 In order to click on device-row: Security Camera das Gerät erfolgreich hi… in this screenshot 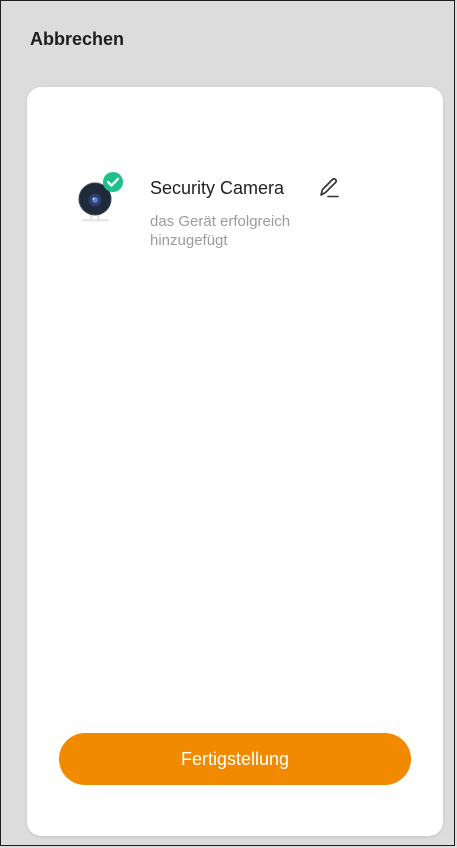, I will do `click(255, 219)`.